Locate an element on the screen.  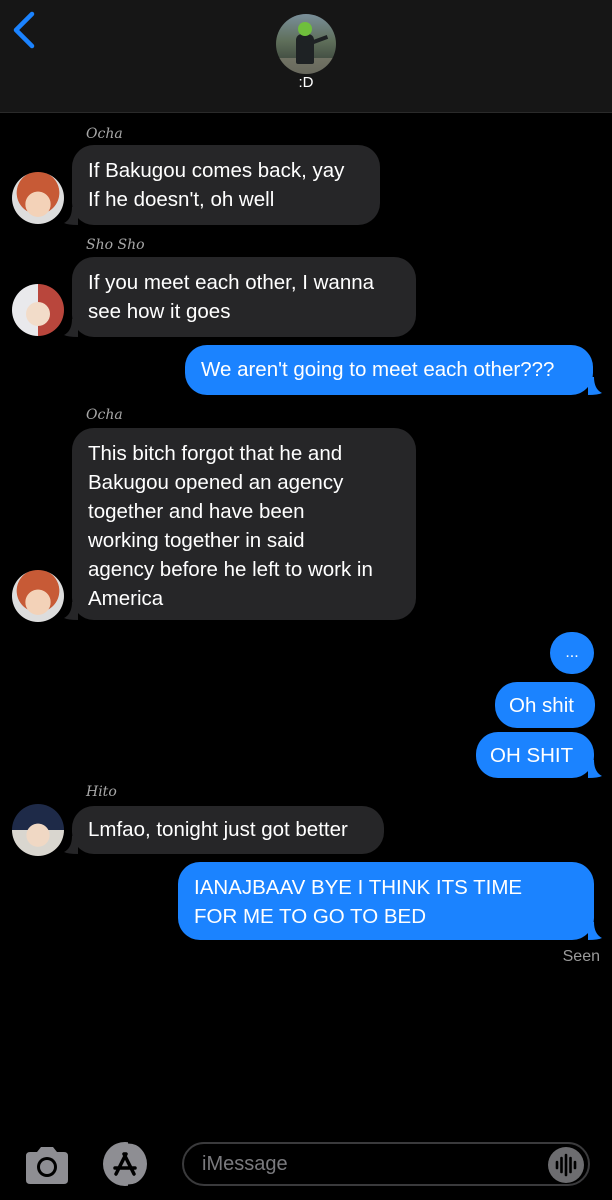
app-store-button is located at coordinates (127, 1164).